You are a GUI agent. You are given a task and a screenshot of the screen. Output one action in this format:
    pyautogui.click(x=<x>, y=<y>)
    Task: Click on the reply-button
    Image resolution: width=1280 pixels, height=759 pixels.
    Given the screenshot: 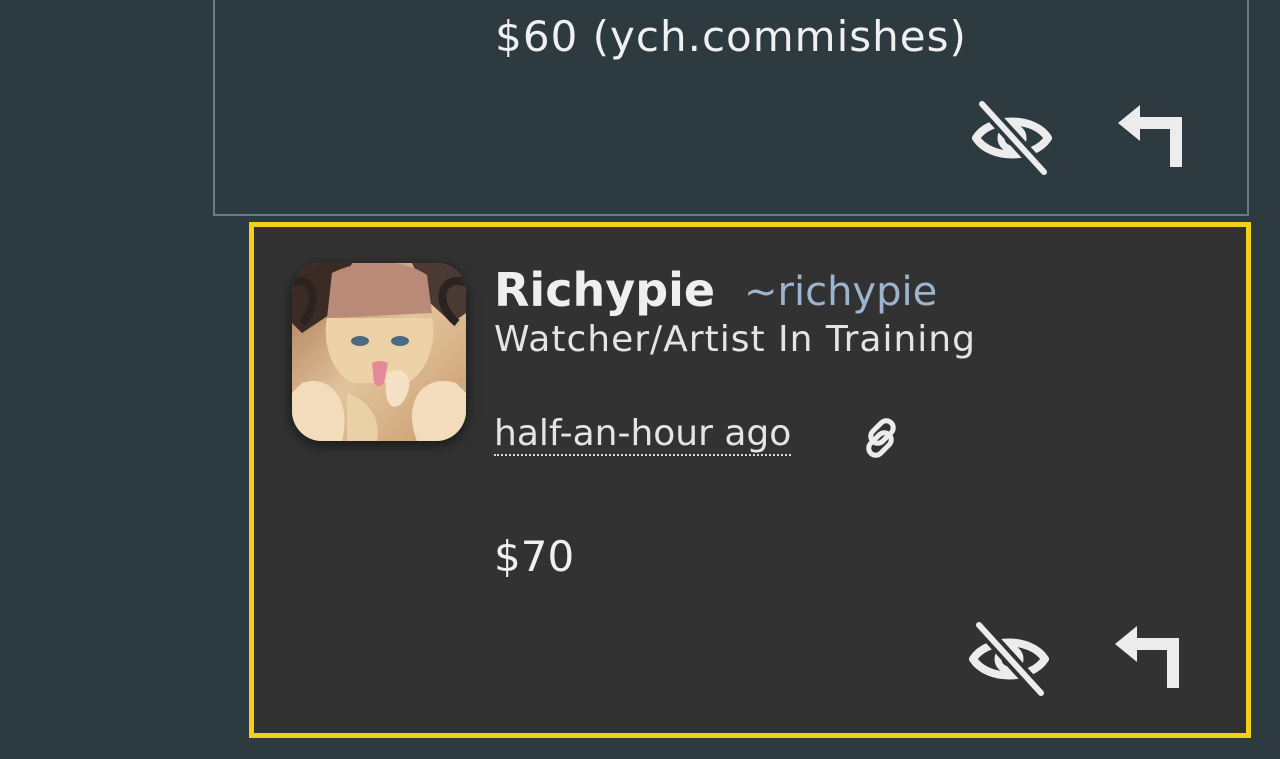 What is the action you would take?
    pyautogui.click(x=1147, y=657)
    